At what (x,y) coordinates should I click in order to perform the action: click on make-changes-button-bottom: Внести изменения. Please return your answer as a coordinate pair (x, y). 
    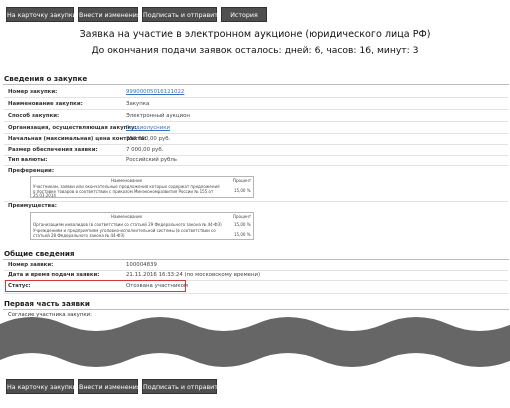
    Looking at the image, I should click on (109, 386).